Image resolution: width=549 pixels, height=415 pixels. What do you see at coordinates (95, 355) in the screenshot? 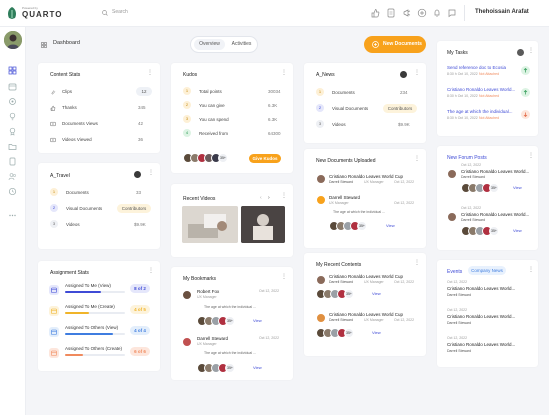
I see `progress-bar` at bounding box center [95, 355].